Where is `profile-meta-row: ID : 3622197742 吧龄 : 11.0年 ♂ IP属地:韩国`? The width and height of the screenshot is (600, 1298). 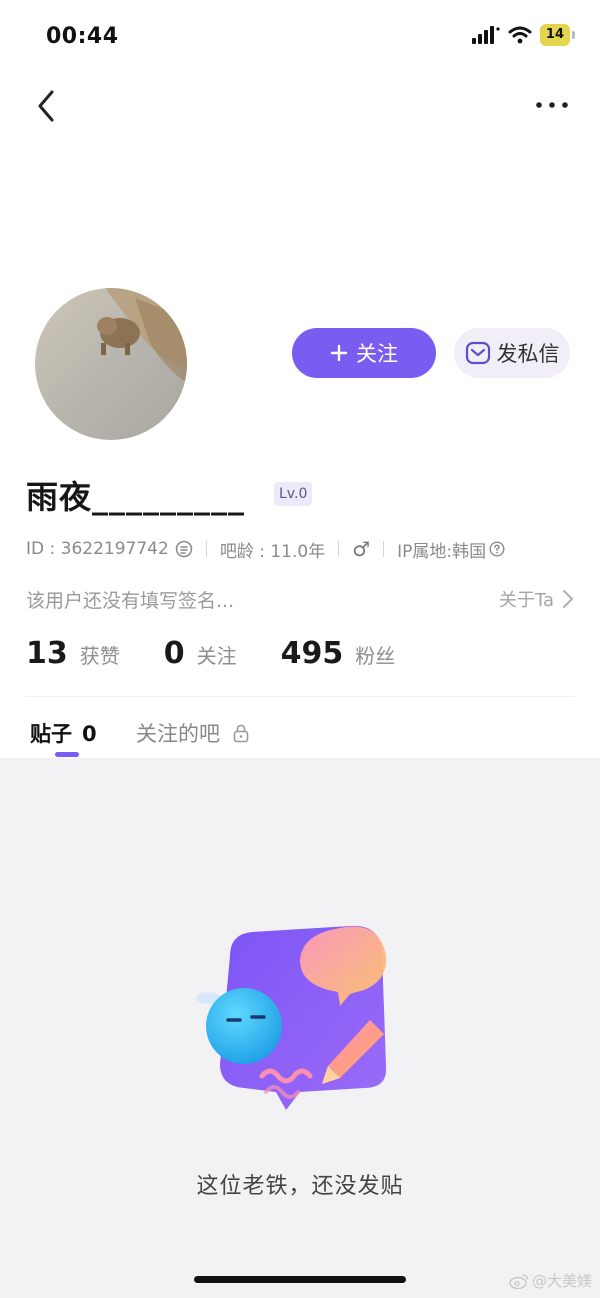 profile-meta-row: ID : 3622197742 吧龄 : 11.0年 ♂ IP属地:韩国 is located at coordinates (265, 549).